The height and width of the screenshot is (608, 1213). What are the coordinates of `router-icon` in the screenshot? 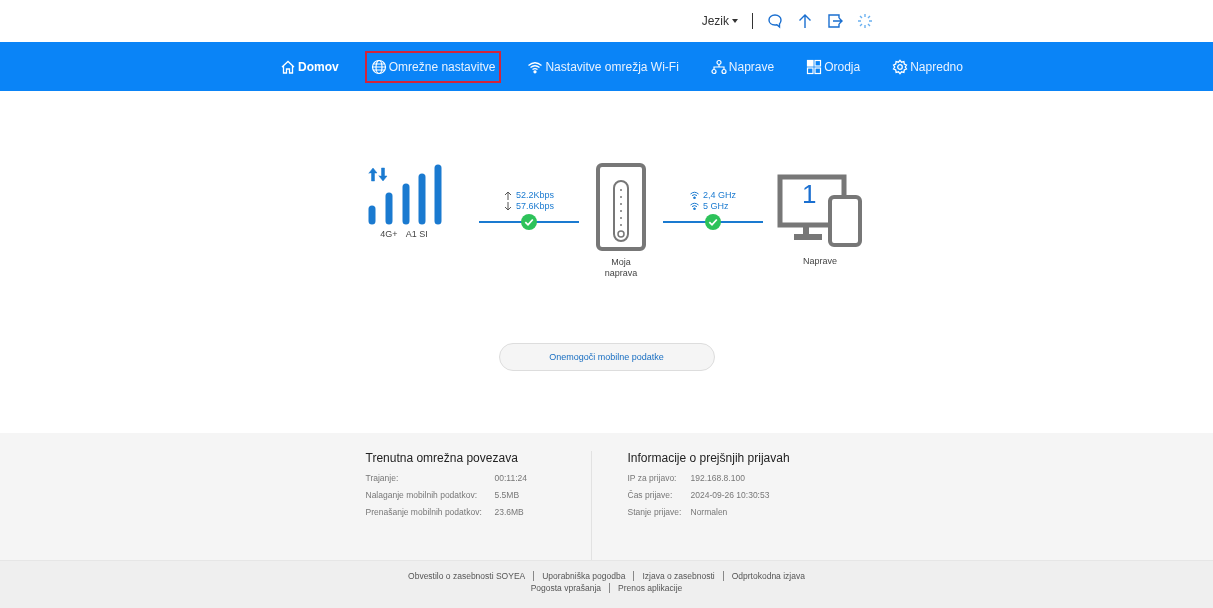 It's located at (621, 207).